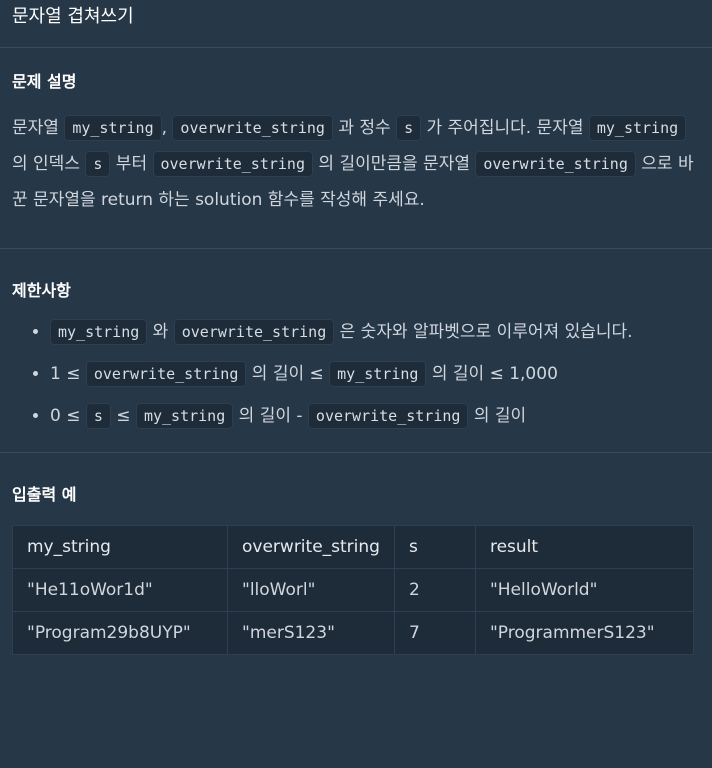 The height and width of the screenshot is (768, 712). What do you see at coordinates (584, 590) in the screenshot?
I see `table-cell: "HelloWorld"` at bounding box center [584, 590].